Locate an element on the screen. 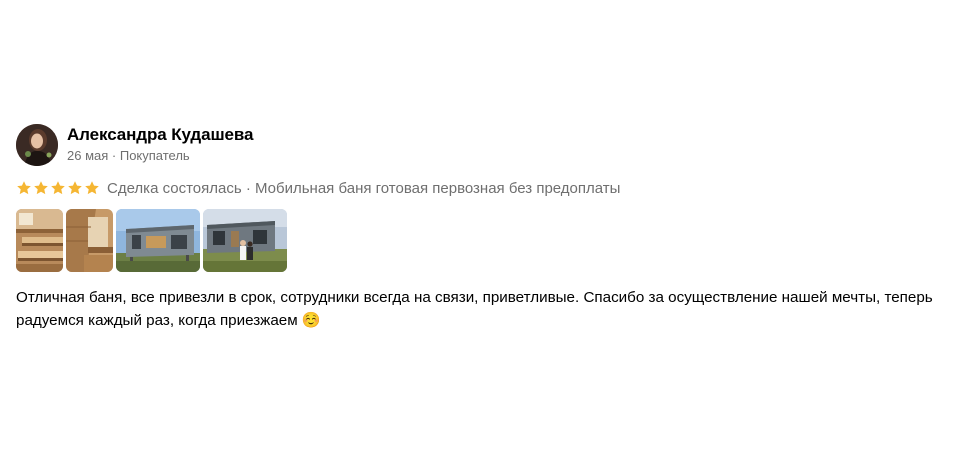 The height and width of the screenshot is (458, 968). review-header: Александра Кудашева 26 мая · Покупатель is located at coordinates (486, 145).